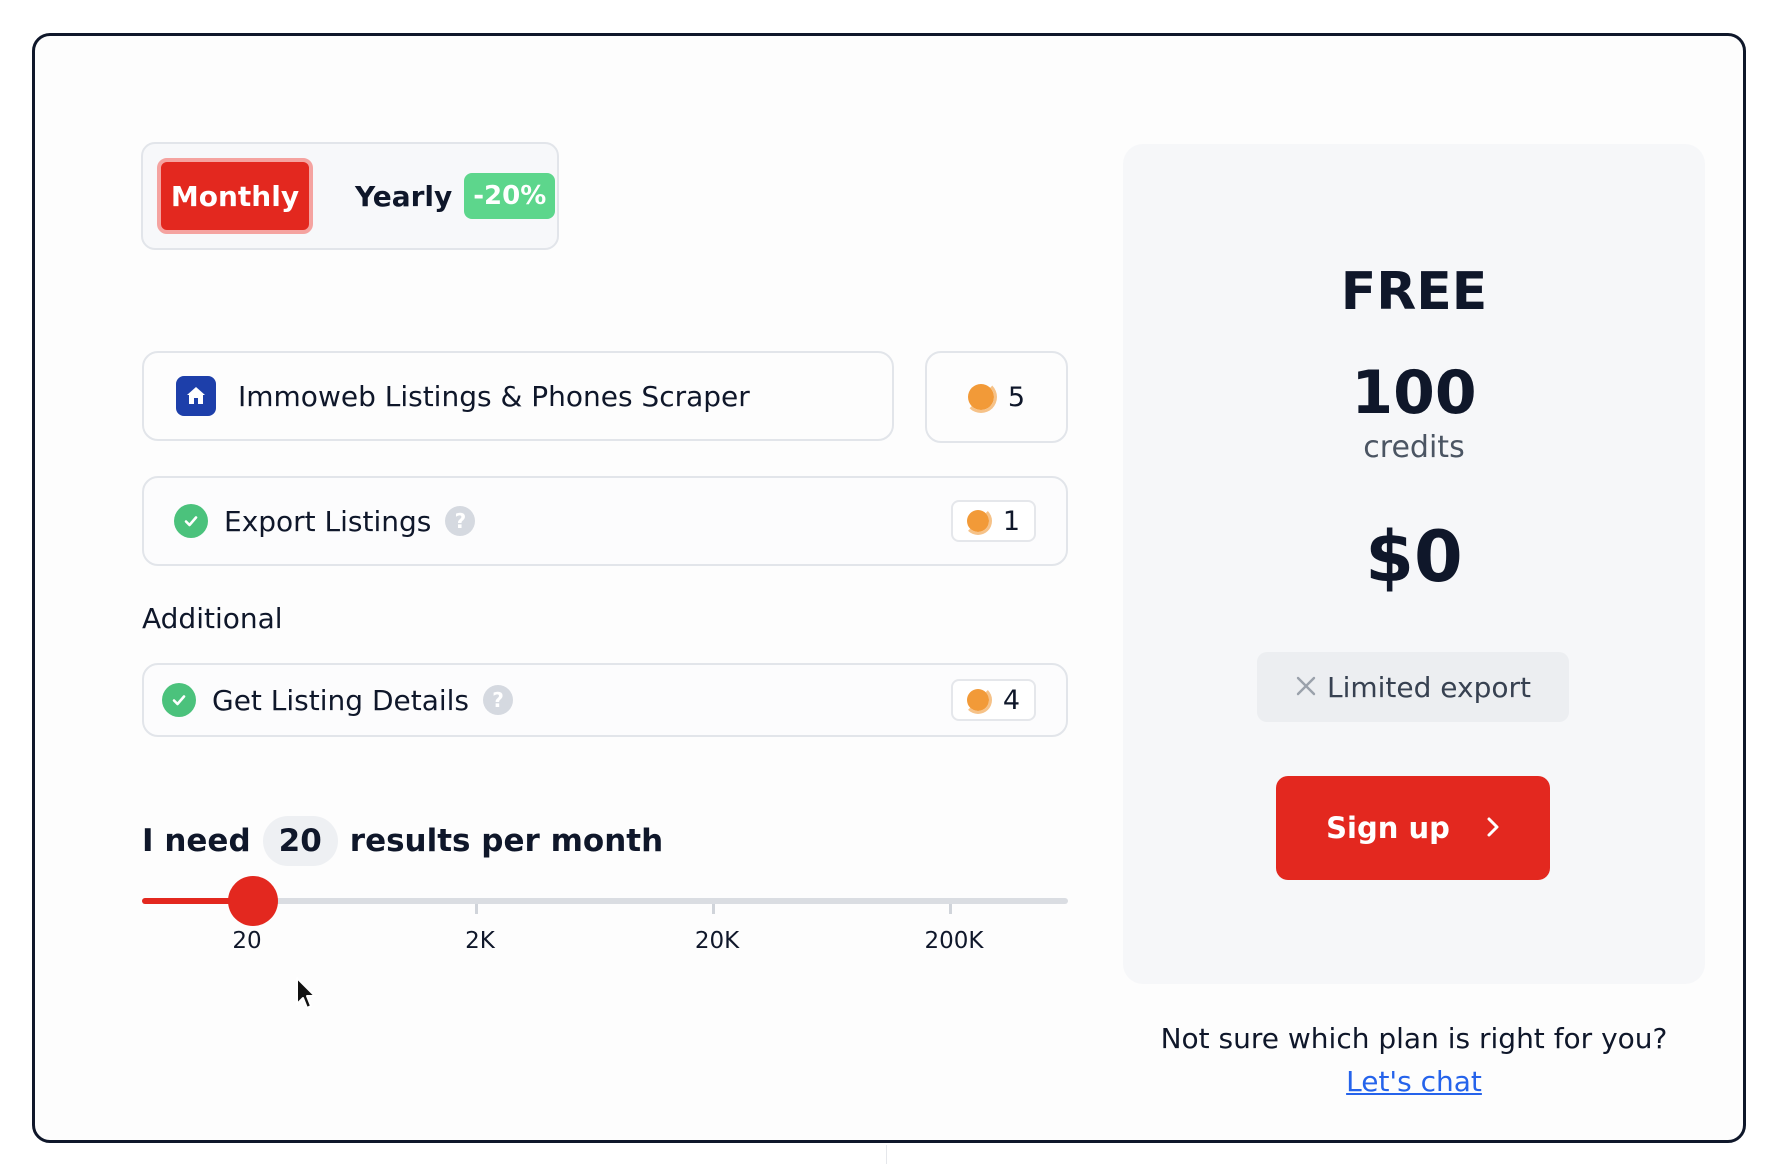 The height and width of the screenshot is (1164, 1780). What do you see at coordinates (1011, 700) in the screenshot?
I see `option-cost-value: 4` at bounding box center [1011, 700].